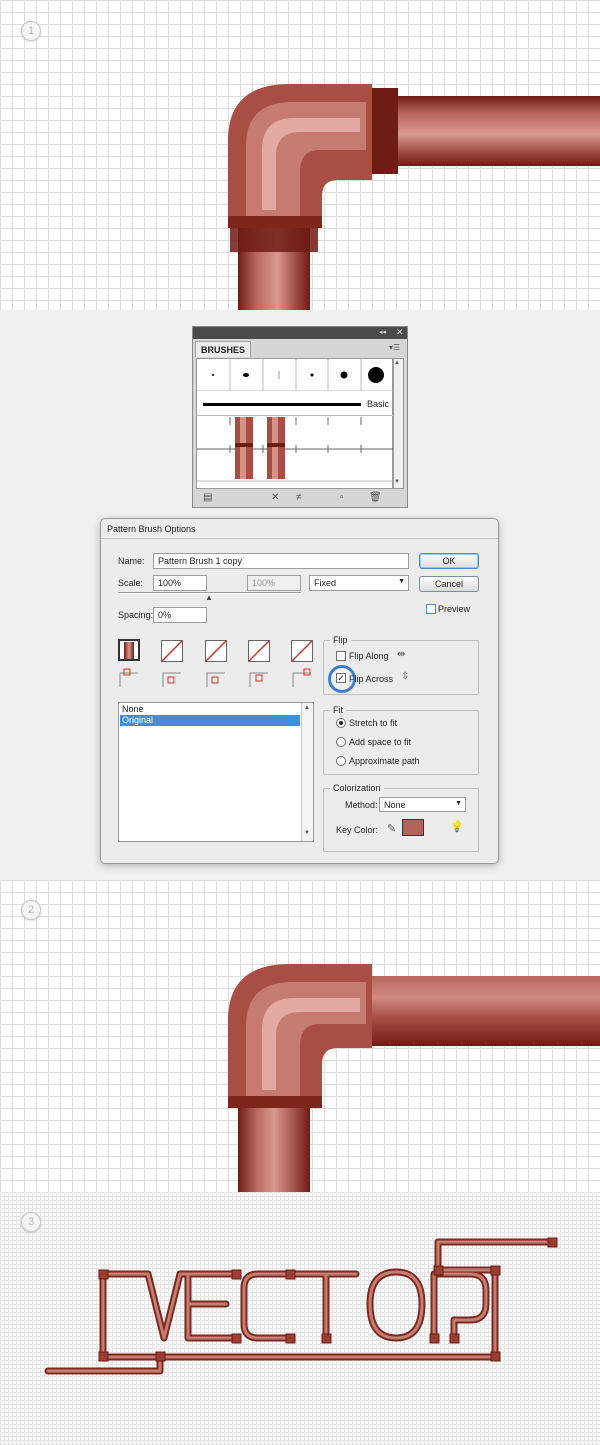 This screenshot has height=1445, width=600. Describe the element at coordinates (274, 583) in the screenshot. I see `scale-max-field: 100%` at that location.